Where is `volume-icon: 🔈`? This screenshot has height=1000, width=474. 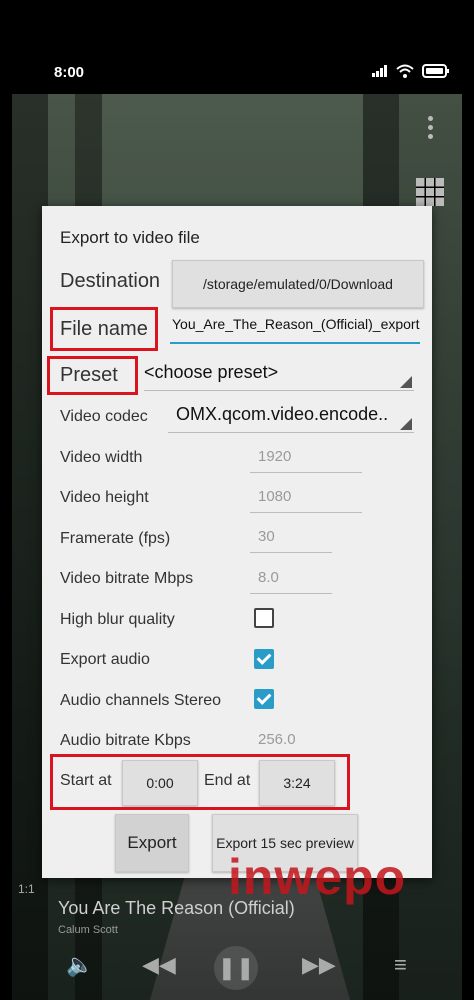
volume-icon: 🔈 is located at coordinates (79, 965).